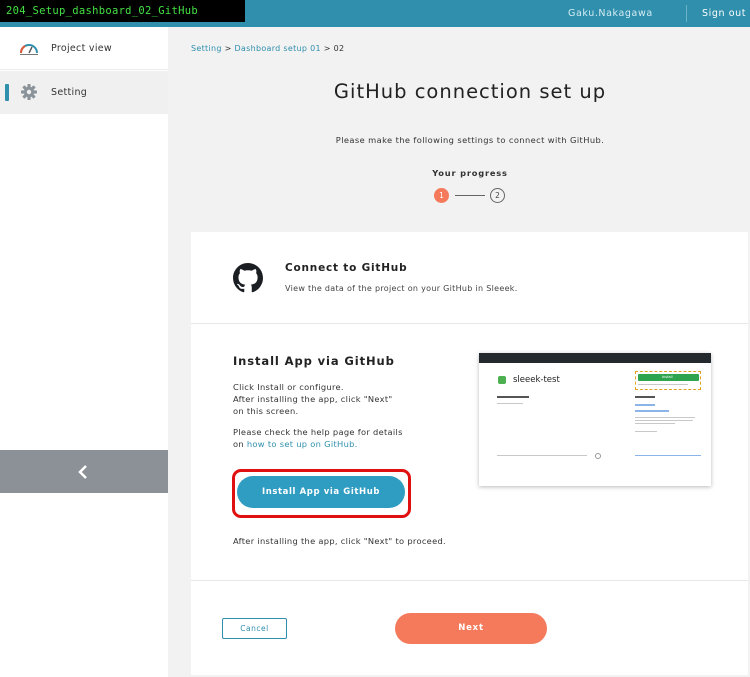 The height and width of the screenshot is (677, 750). What do you see at coordinates (470, 91) in the screenshot?
I see `page-title: GitHub connection set up` at bounding box center [470, 91].